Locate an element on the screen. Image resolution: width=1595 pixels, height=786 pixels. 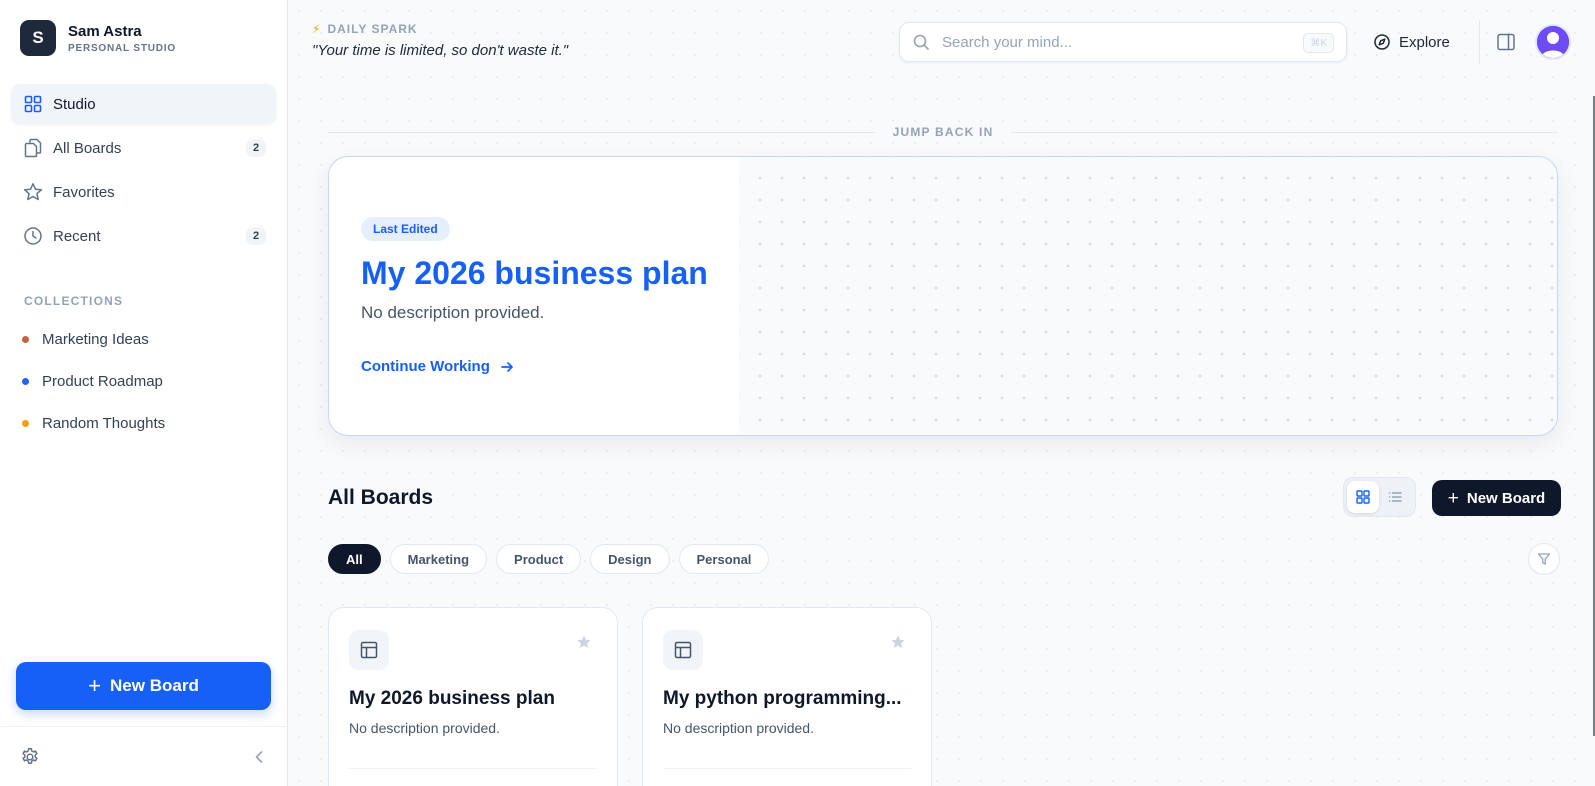
collection-label: Product Roadmap is located at coordinates (102, 381).